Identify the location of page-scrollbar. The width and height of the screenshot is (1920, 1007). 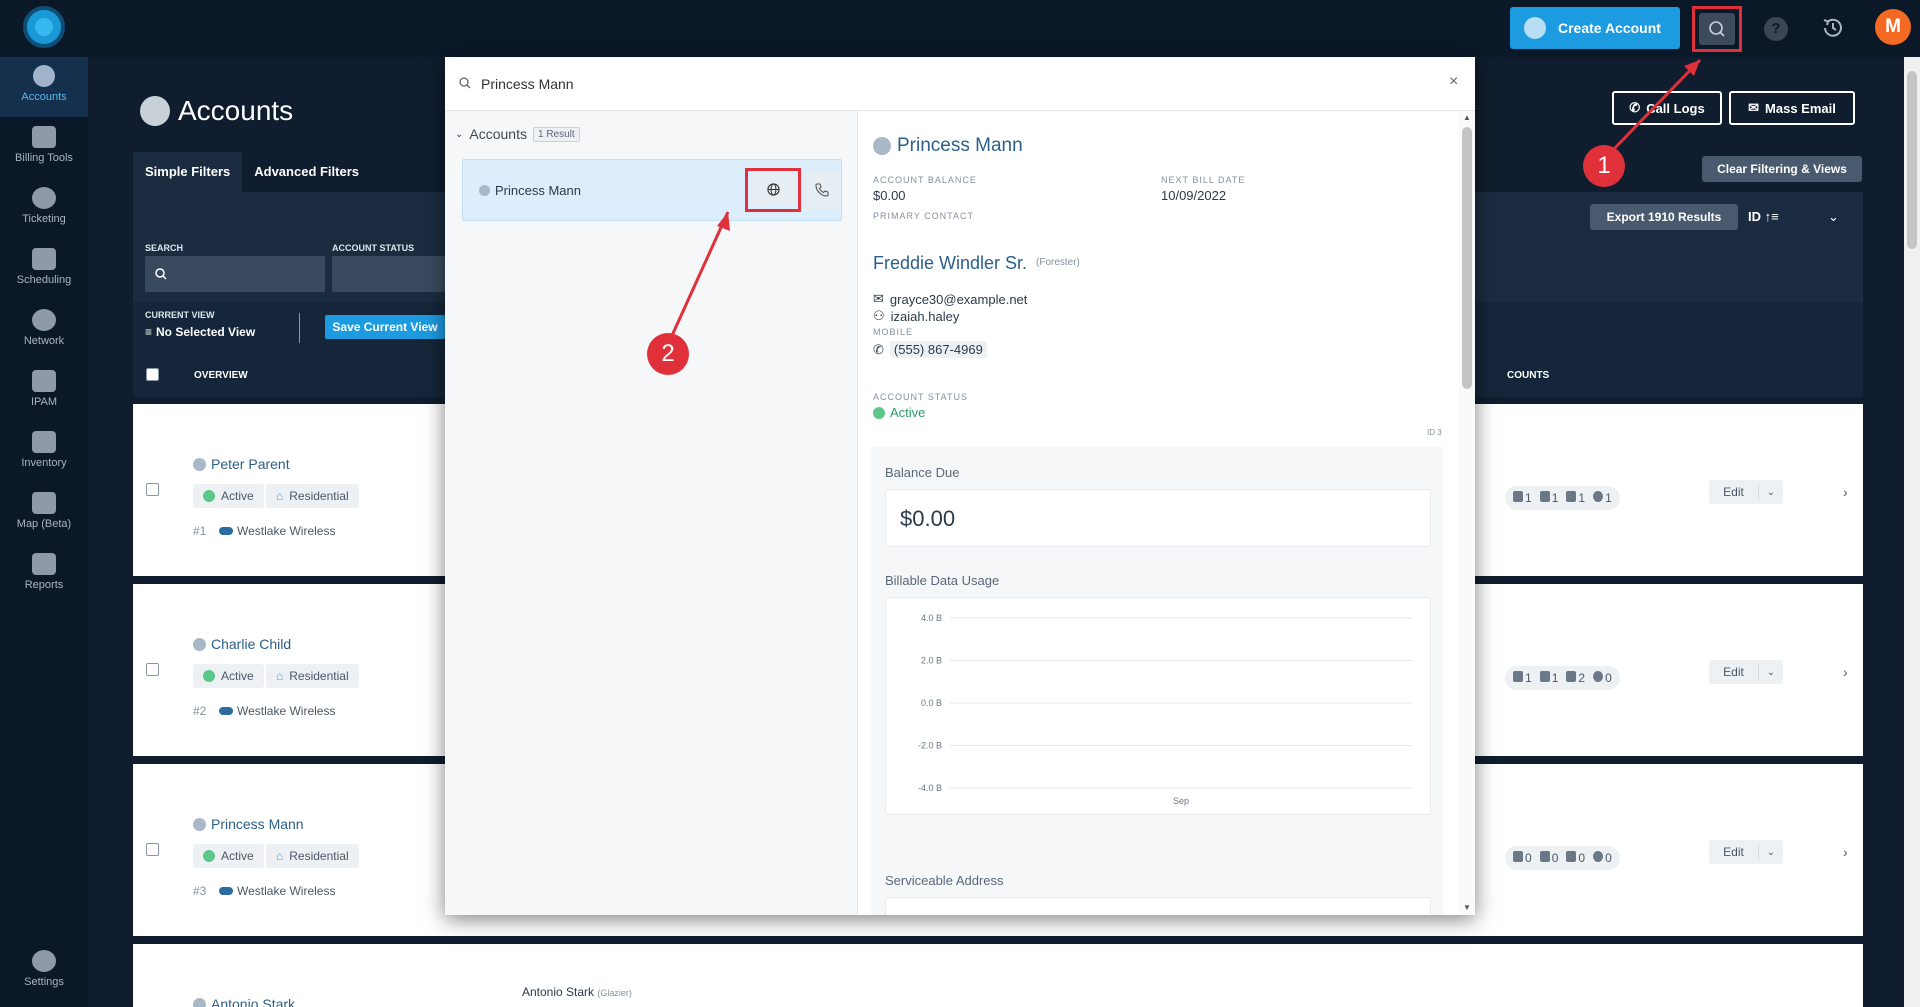
(1912, 532).